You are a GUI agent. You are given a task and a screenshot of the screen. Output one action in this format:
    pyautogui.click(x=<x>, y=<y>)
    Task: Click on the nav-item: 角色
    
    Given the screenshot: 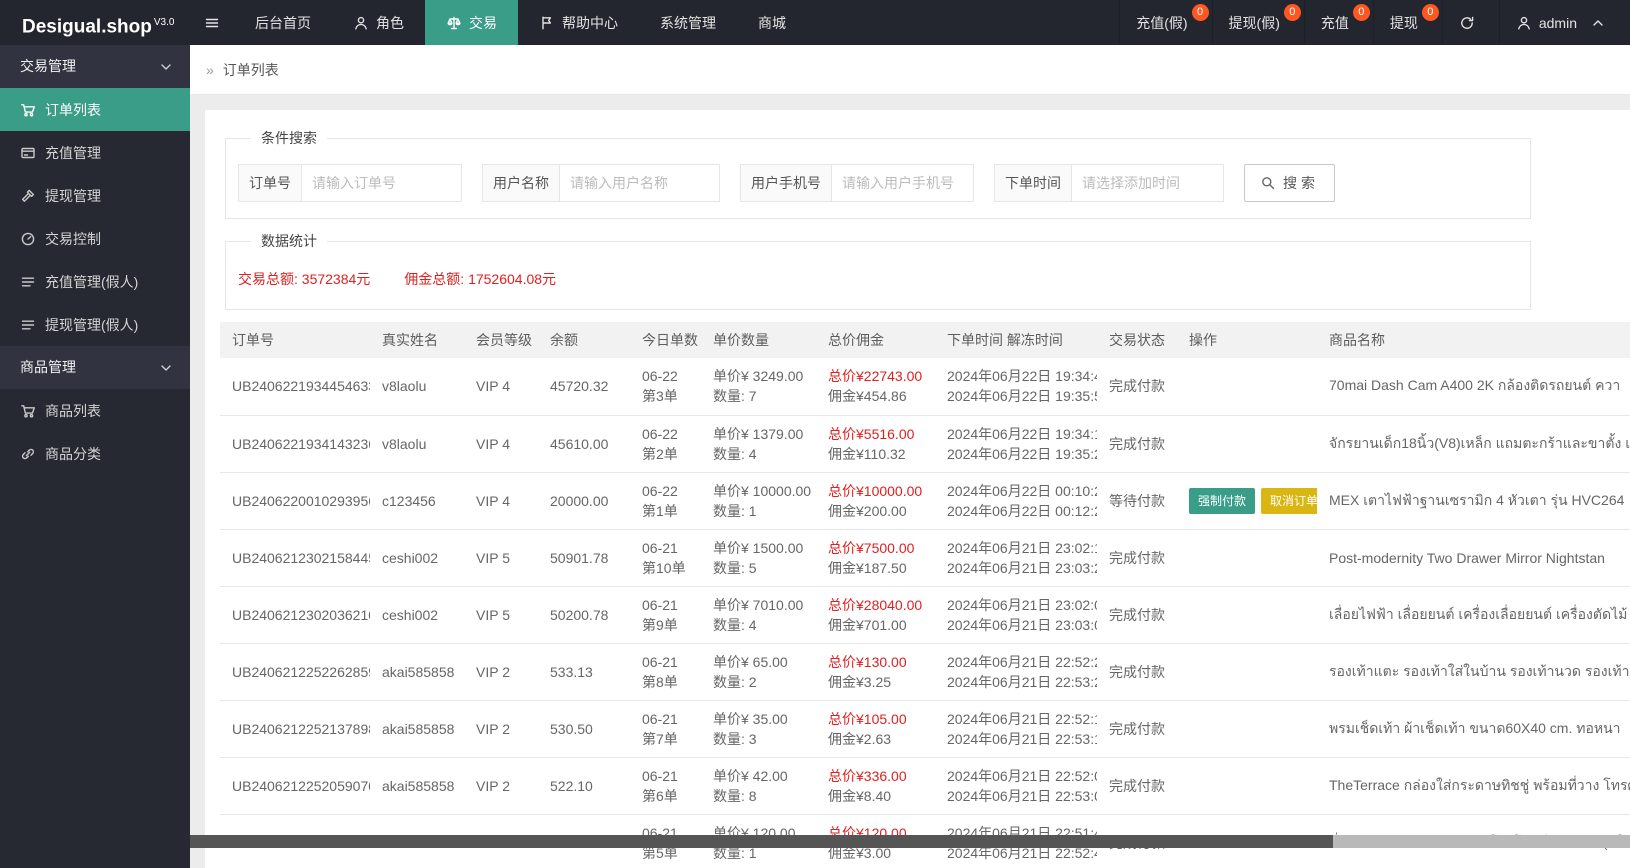 What is the action you would take?
    pyautogui.click(x=378, y=22)
    